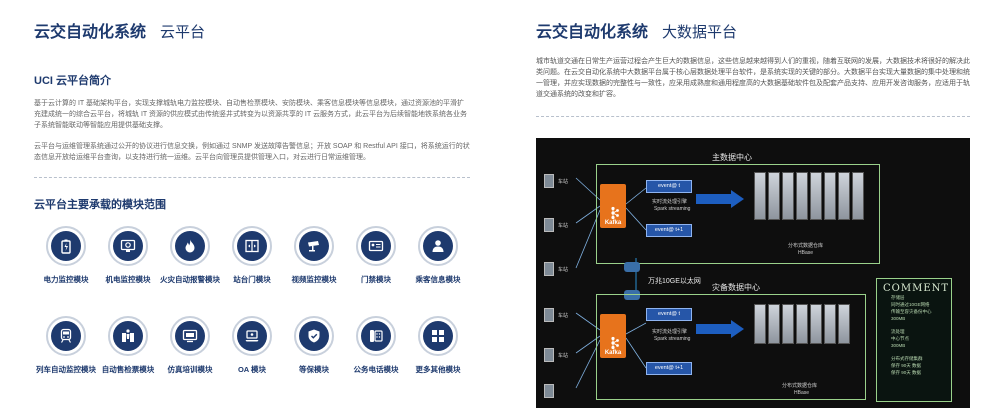 This screenshot has width=1000, height=416. What do you see at coordinates (66, 279) in the screenshot?
I see `module-label: 电力监控模块` at bounding box center [66, 279].